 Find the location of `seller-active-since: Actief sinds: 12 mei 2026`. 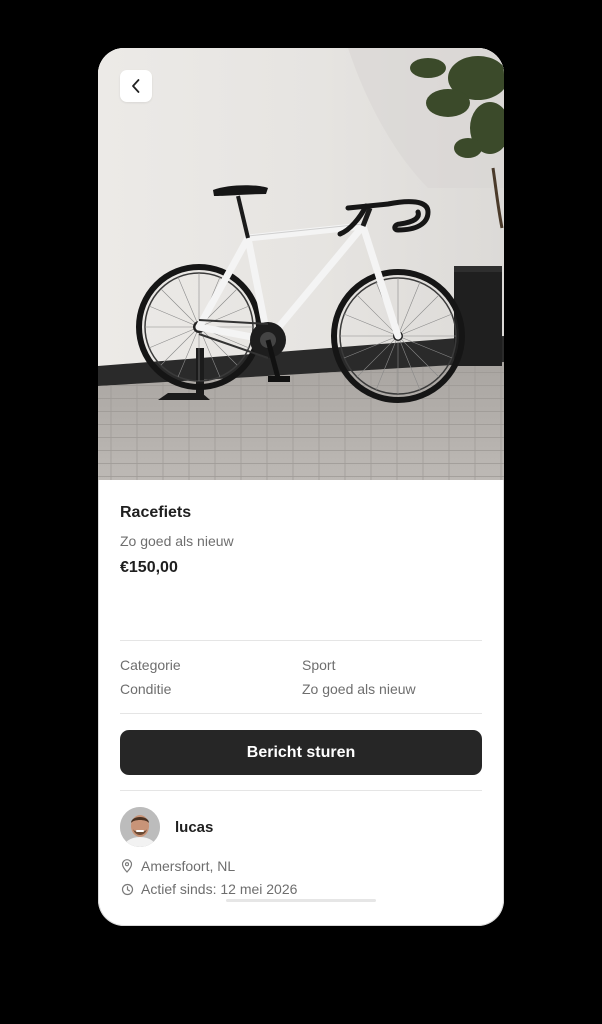

seller-active-since: Actief sinds: 12 mei 2026 is located at coordinates (208, 889).